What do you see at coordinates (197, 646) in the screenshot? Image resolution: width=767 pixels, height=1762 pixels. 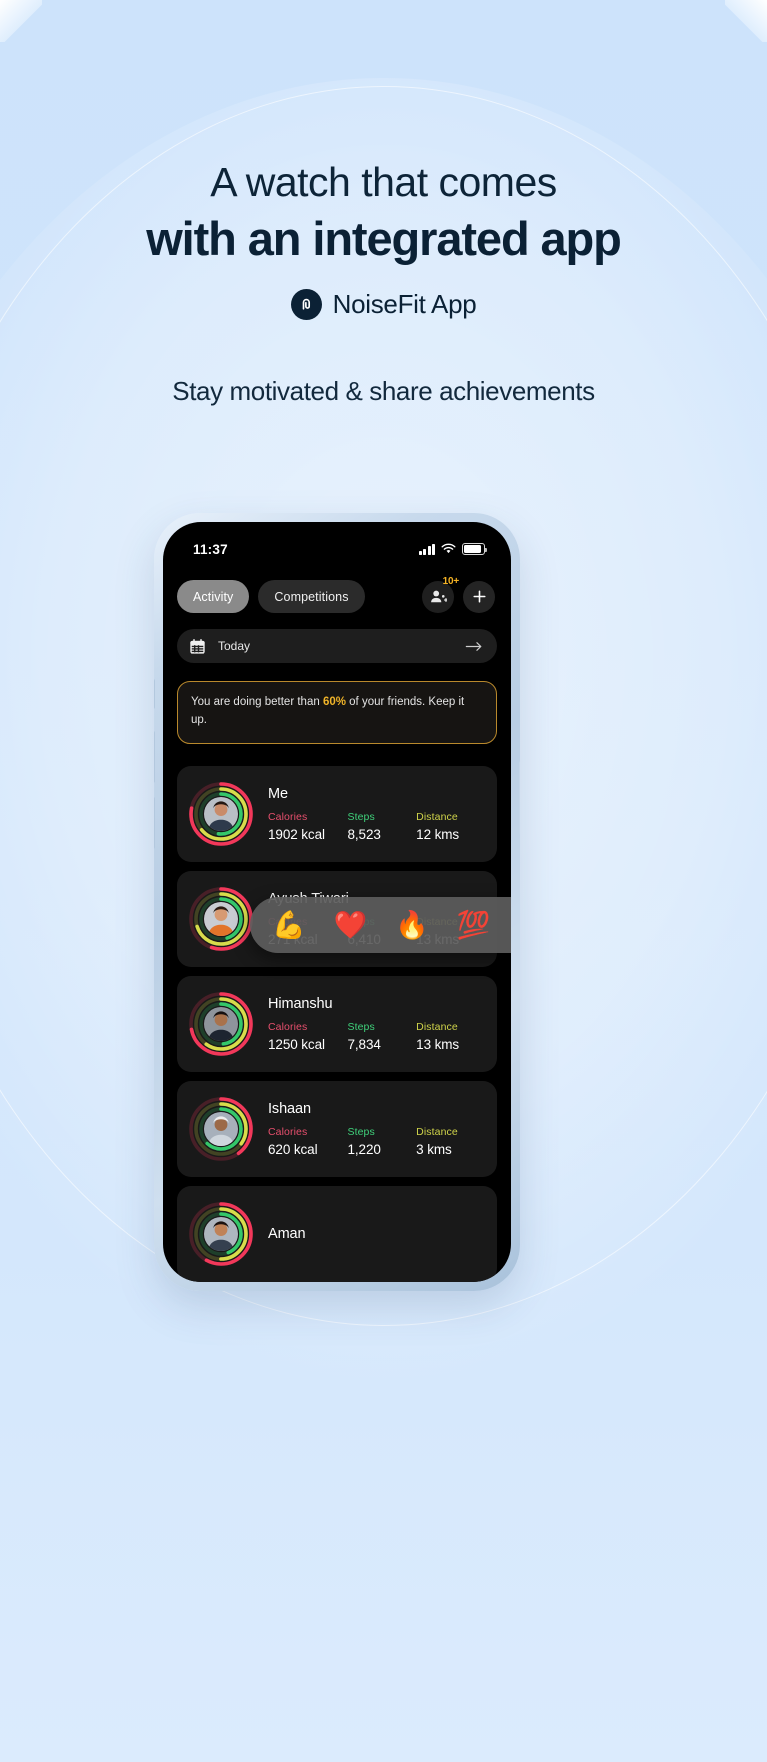 I see `calendar-icon` at bounding box center [197, 646].